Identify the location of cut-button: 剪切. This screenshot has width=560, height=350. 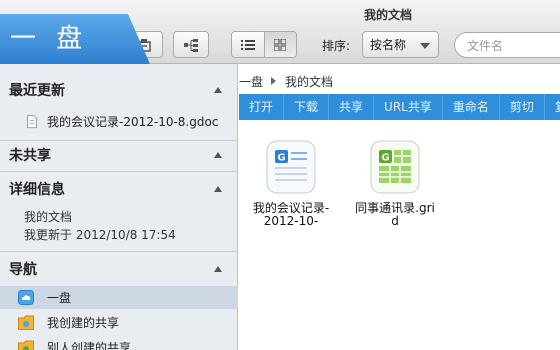
(522, 107).